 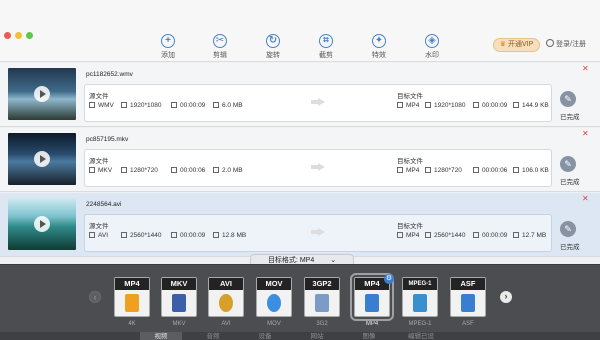 I want to click on watermark-label: 水印, so click(x=432, y=55).